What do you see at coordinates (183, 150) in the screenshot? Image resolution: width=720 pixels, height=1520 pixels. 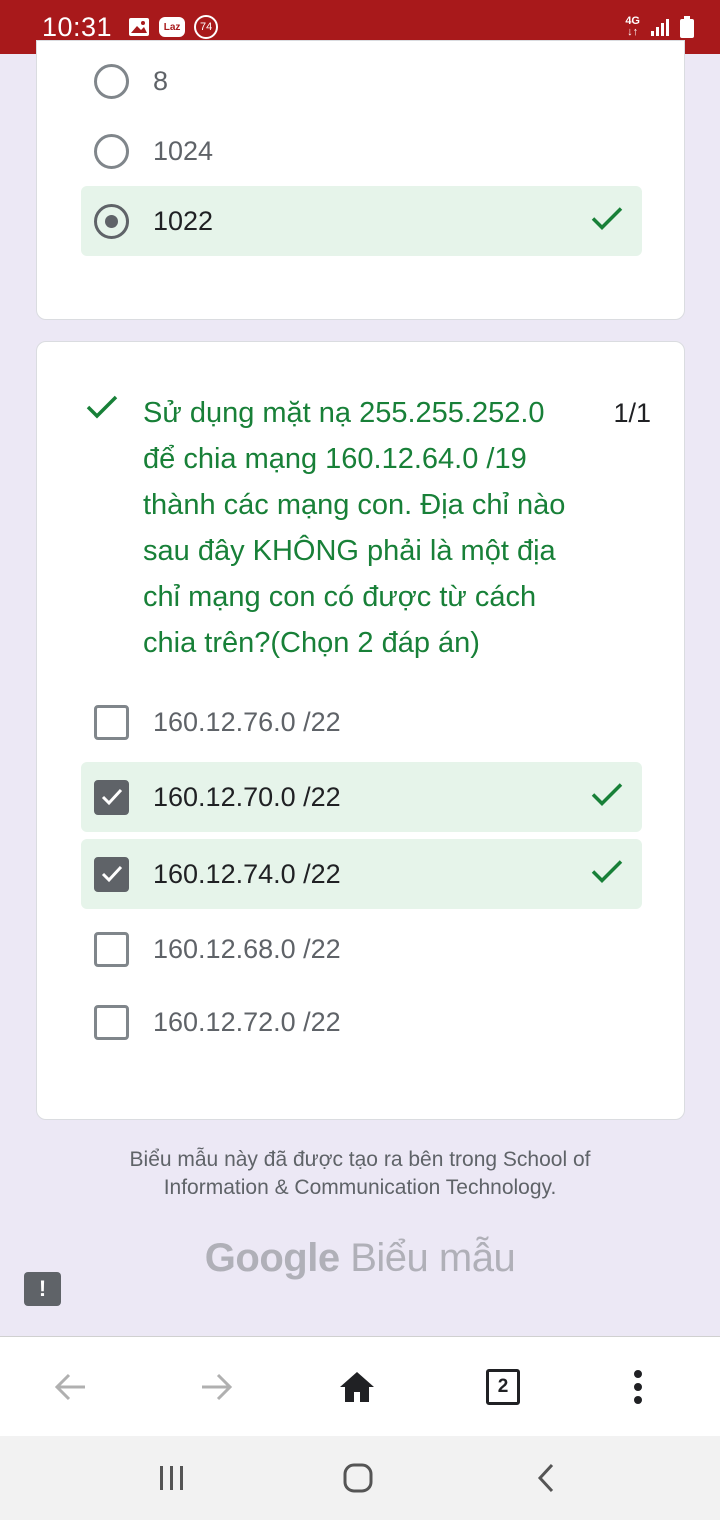 I see `option-label: 1024` at bounding box center [183, 150].